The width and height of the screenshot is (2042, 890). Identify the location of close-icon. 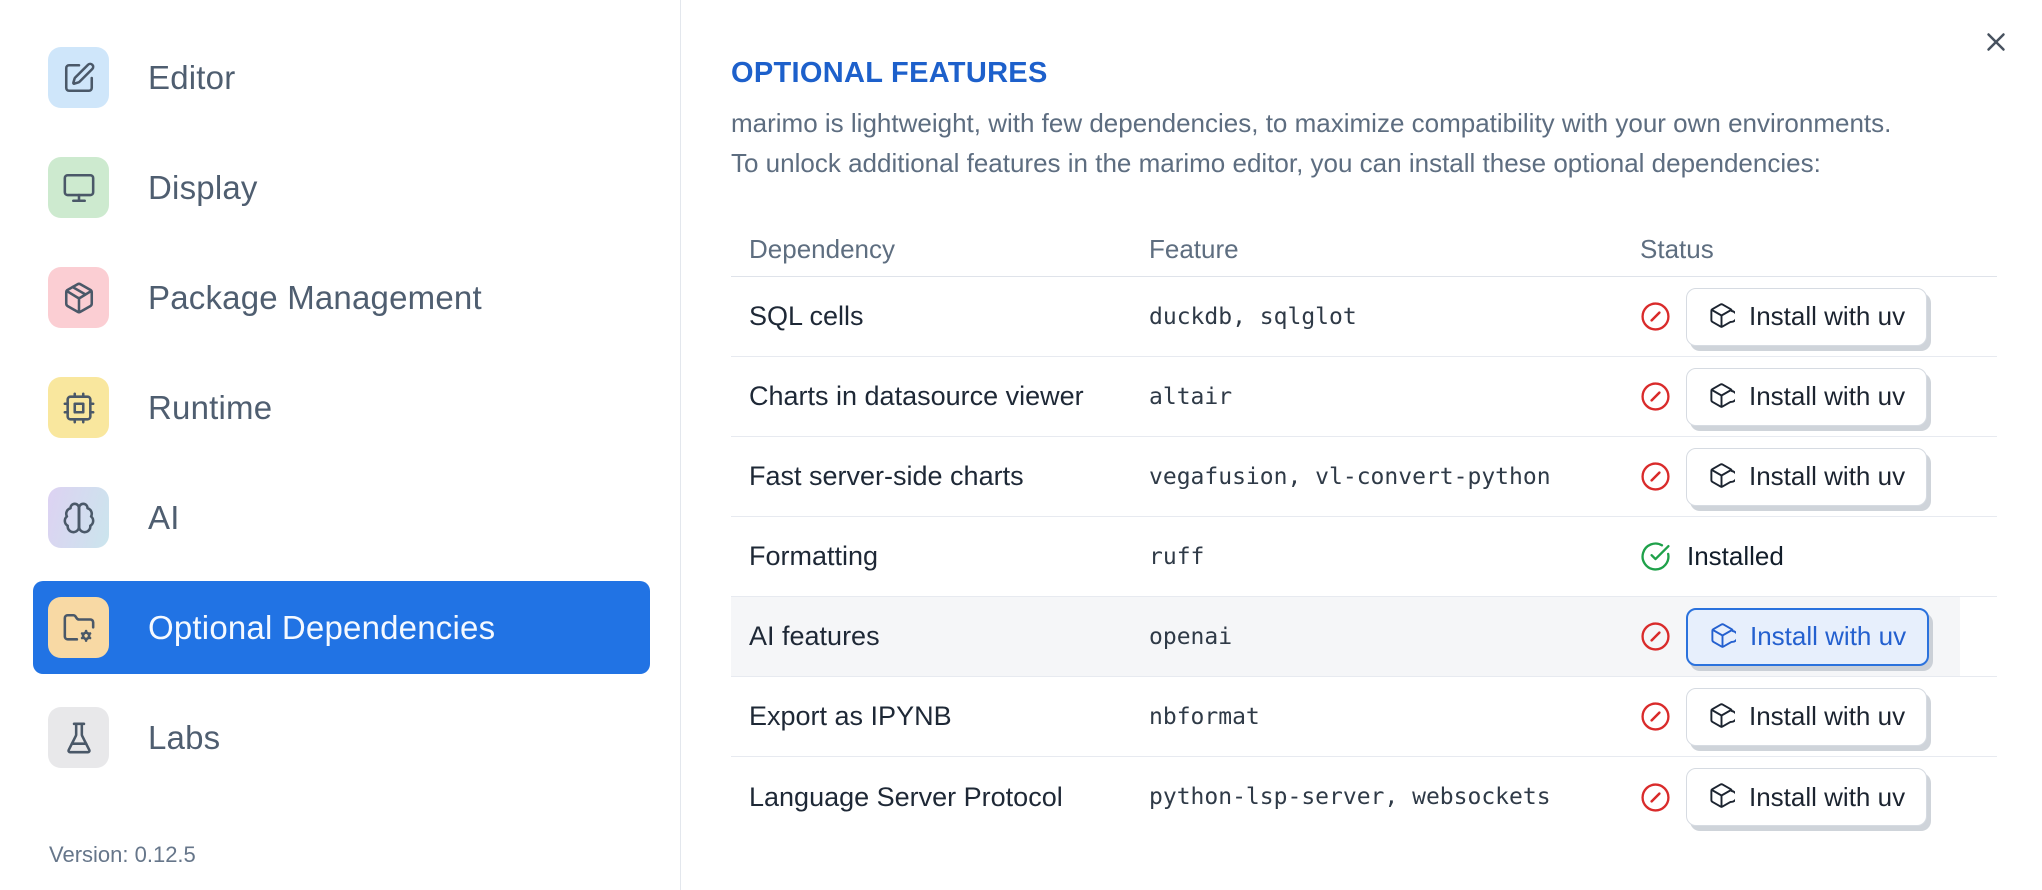
(1996, 43).